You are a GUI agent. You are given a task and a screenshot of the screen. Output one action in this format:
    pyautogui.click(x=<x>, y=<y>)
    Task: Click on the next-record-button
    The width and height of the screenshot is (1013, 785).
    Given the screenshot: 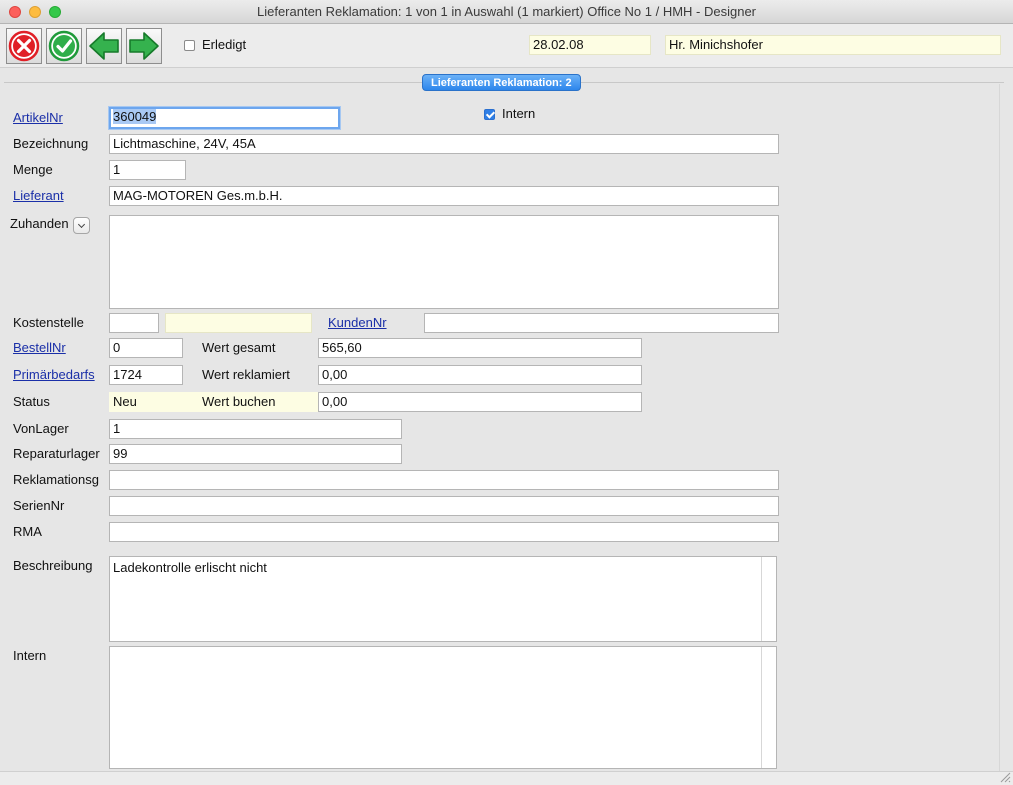 What is the action you would take?
    pyautogui.click(x=144, y=46)
    